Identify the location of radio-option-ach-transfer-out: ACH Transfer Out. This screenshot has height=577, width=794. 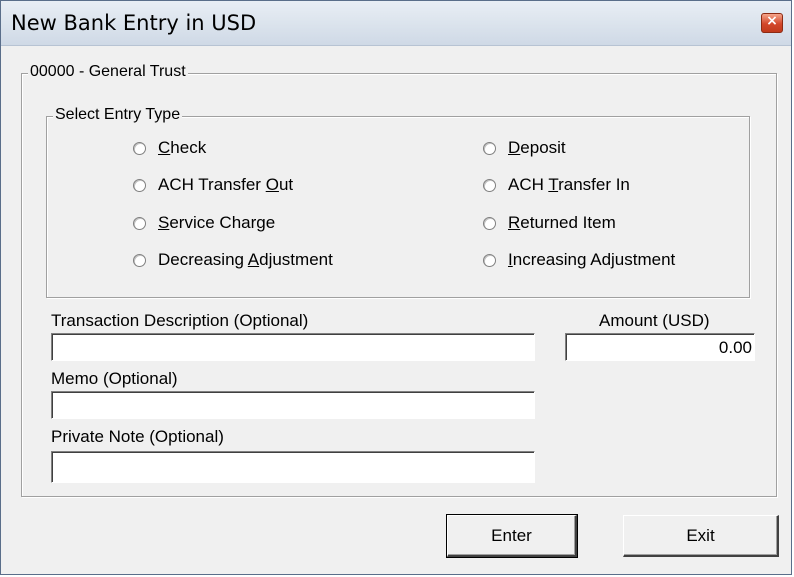
(213, 185).